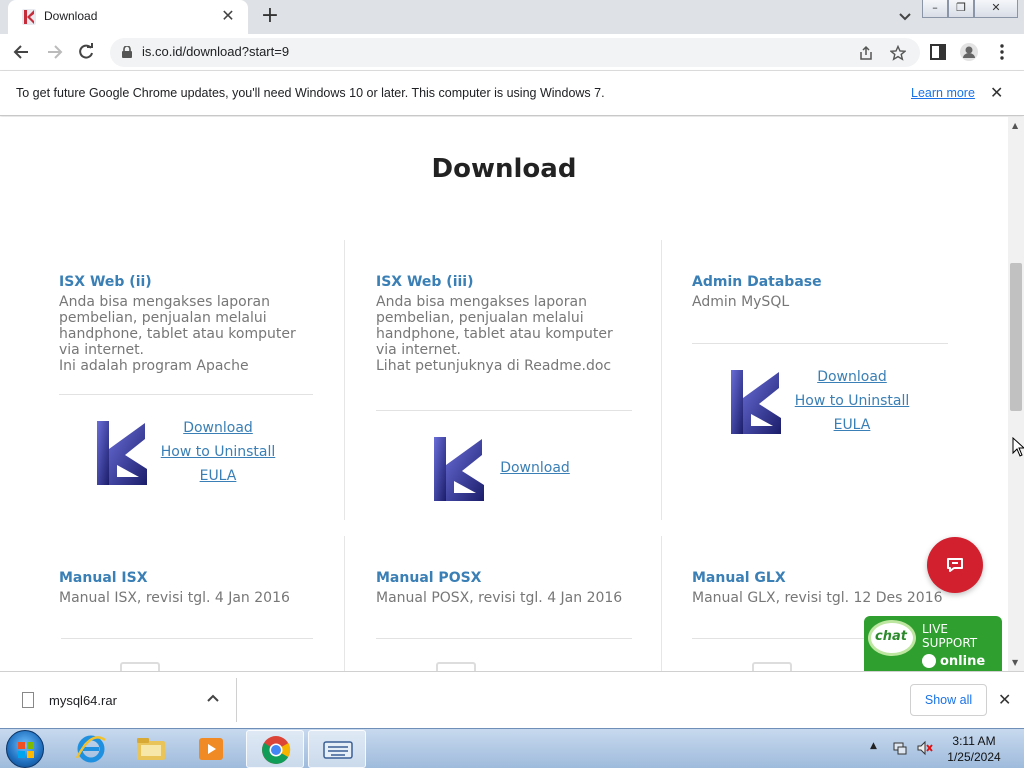  I want to click on card-description: Manual POSX, revisi tgl. 4 Jan 2016, so click(499, 598).